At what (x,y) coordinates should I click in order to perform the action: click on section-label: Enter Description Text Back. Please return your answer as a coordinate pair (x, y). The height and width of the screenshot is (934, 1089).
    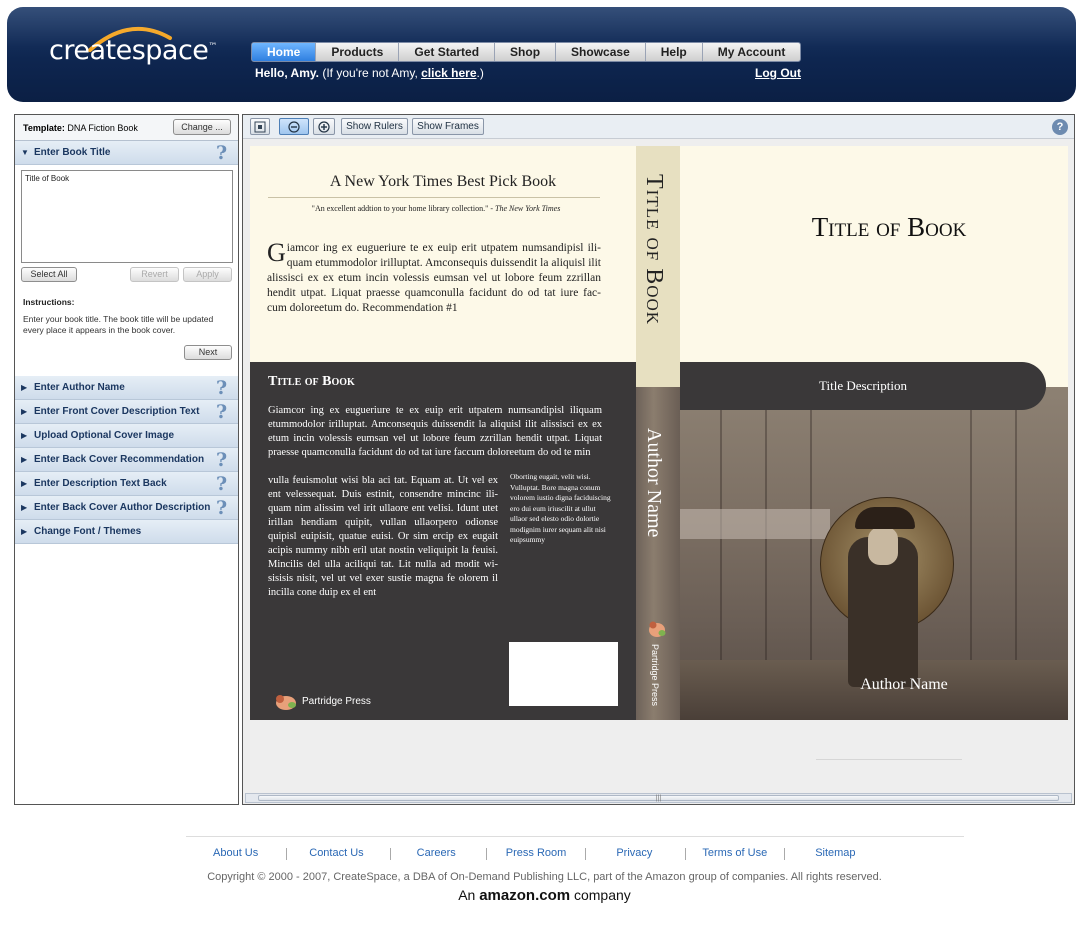
    Looking at the image, I should click on (100, 483).